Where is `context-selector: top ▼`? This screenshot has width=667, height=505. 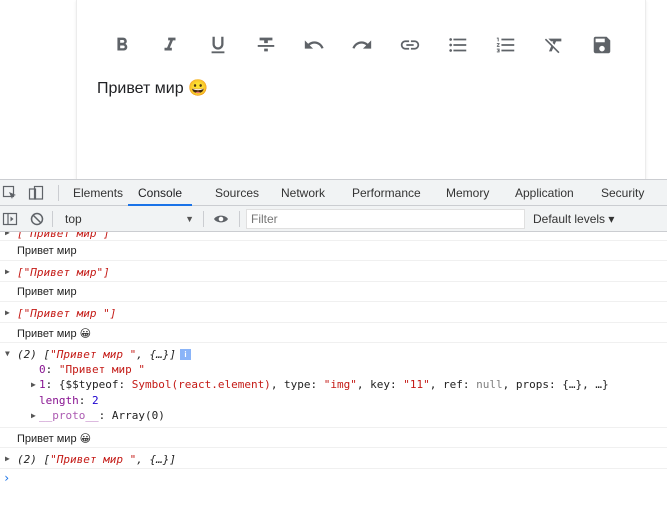 context-selector: top ▼ is located at coordinates (128, 219).